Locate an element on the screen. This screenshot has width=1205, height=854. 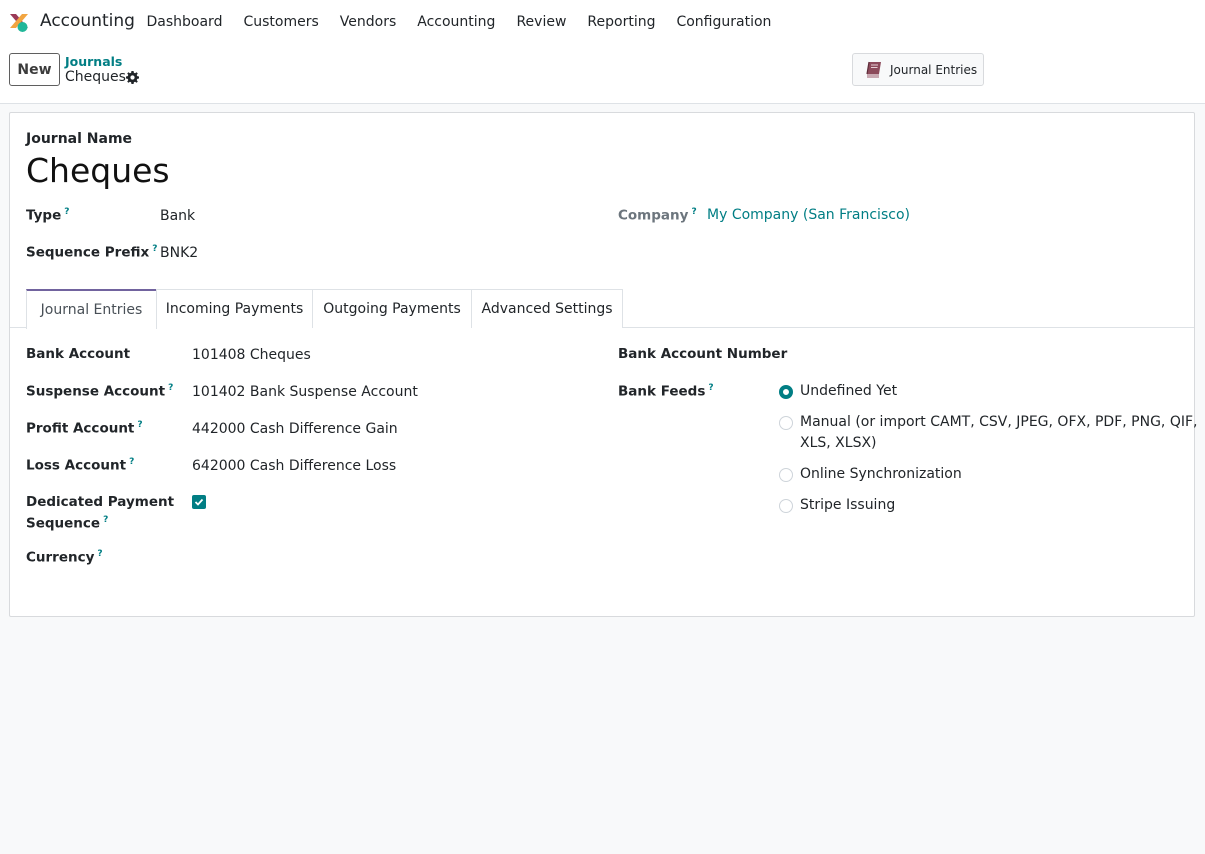
control-panel: New Journals Cheques Journal Entries is located at coordinates (602, 74).